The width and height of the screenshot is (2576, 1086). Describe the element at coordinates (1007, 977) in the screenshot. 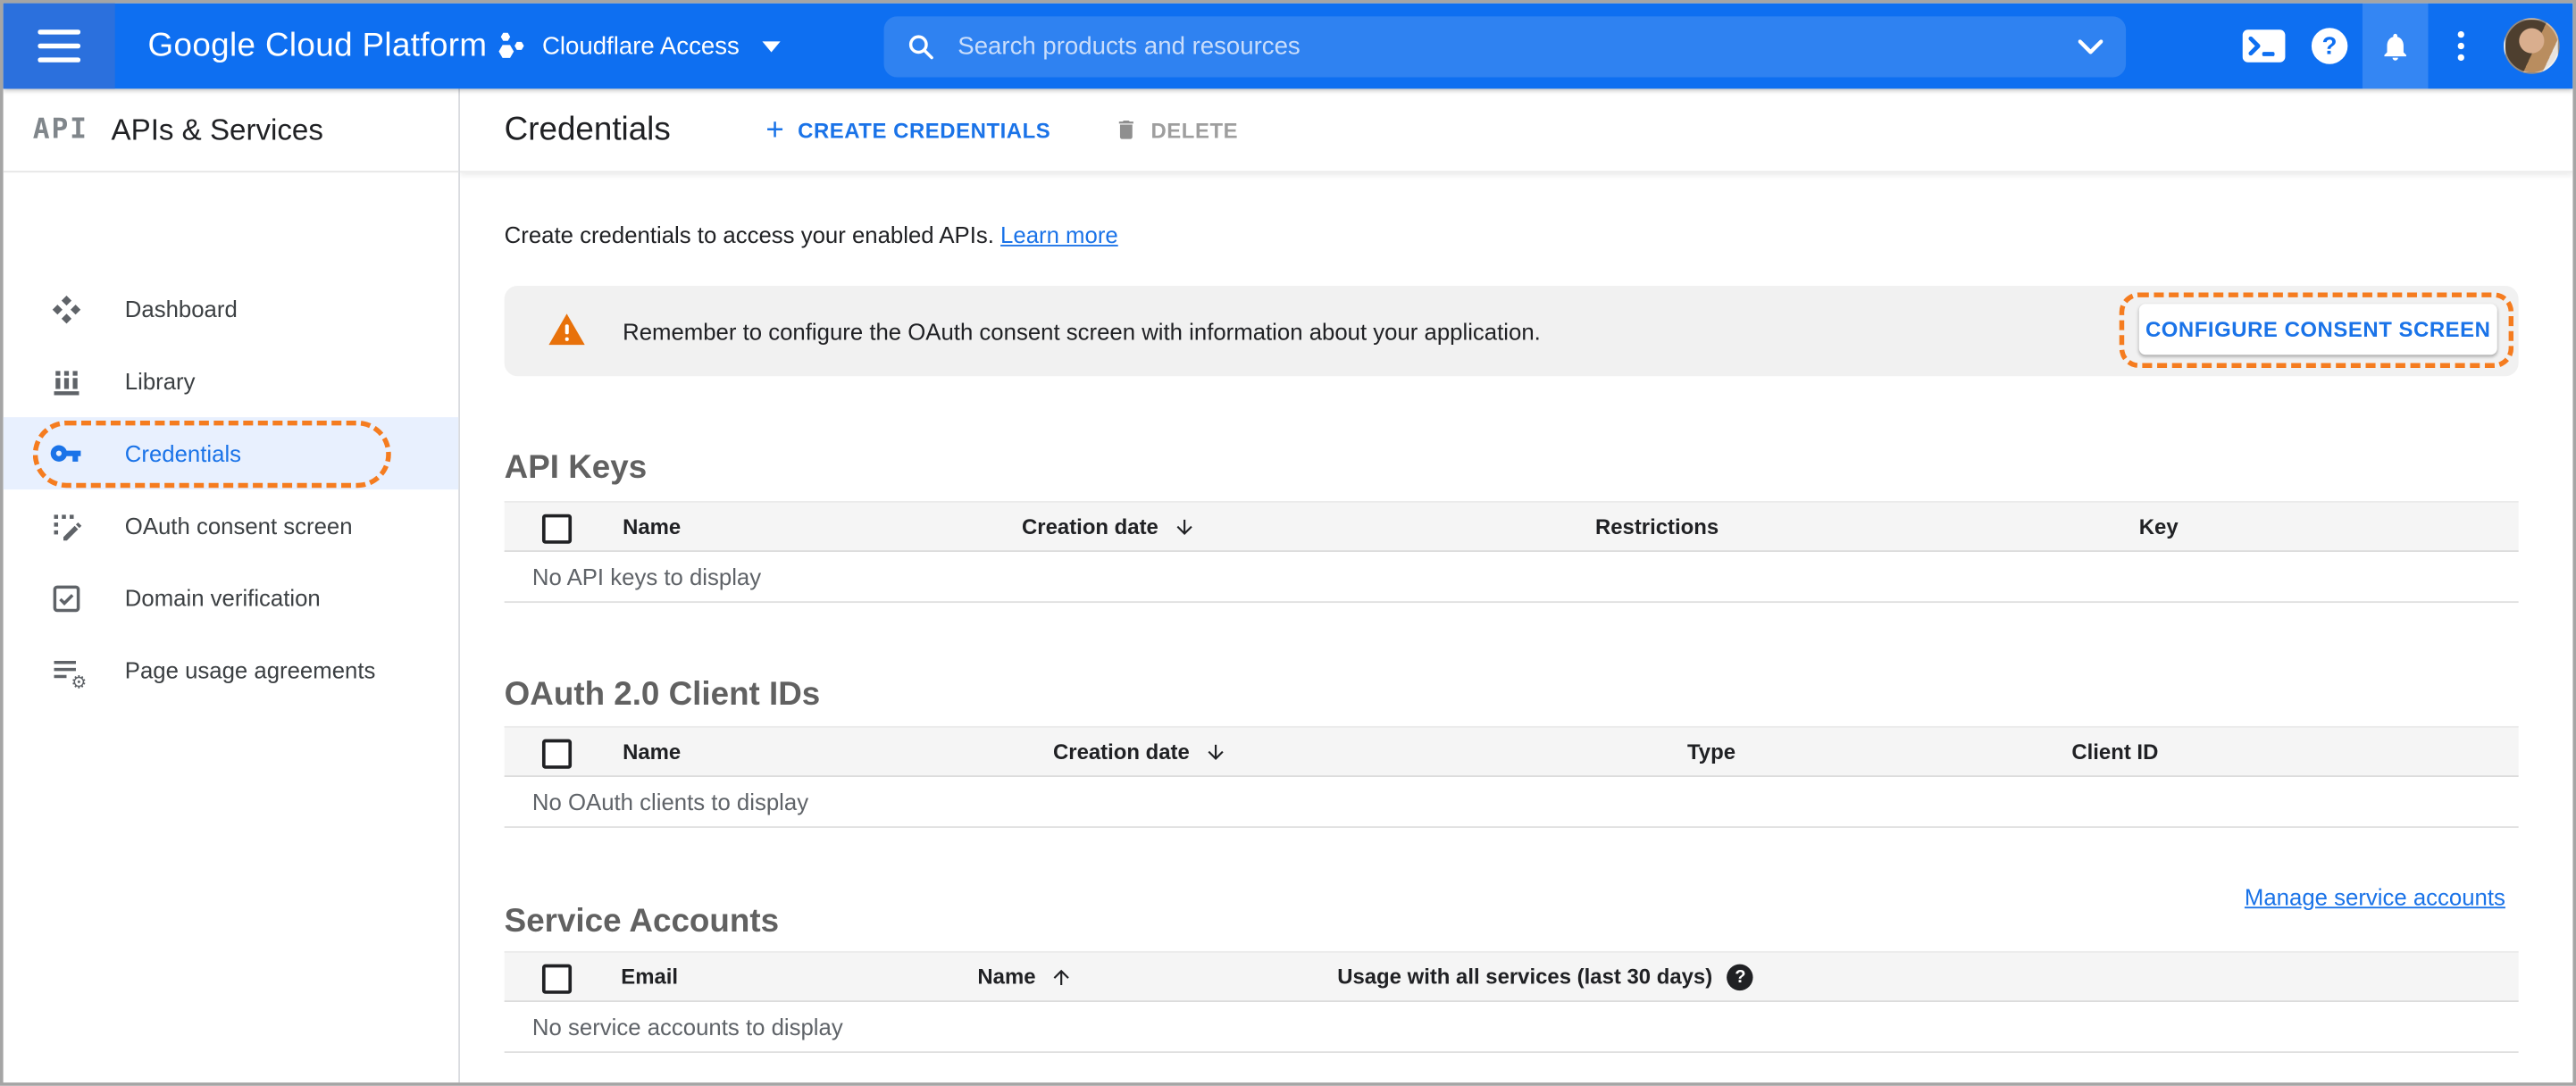

I see `column-label: Name` at that location.